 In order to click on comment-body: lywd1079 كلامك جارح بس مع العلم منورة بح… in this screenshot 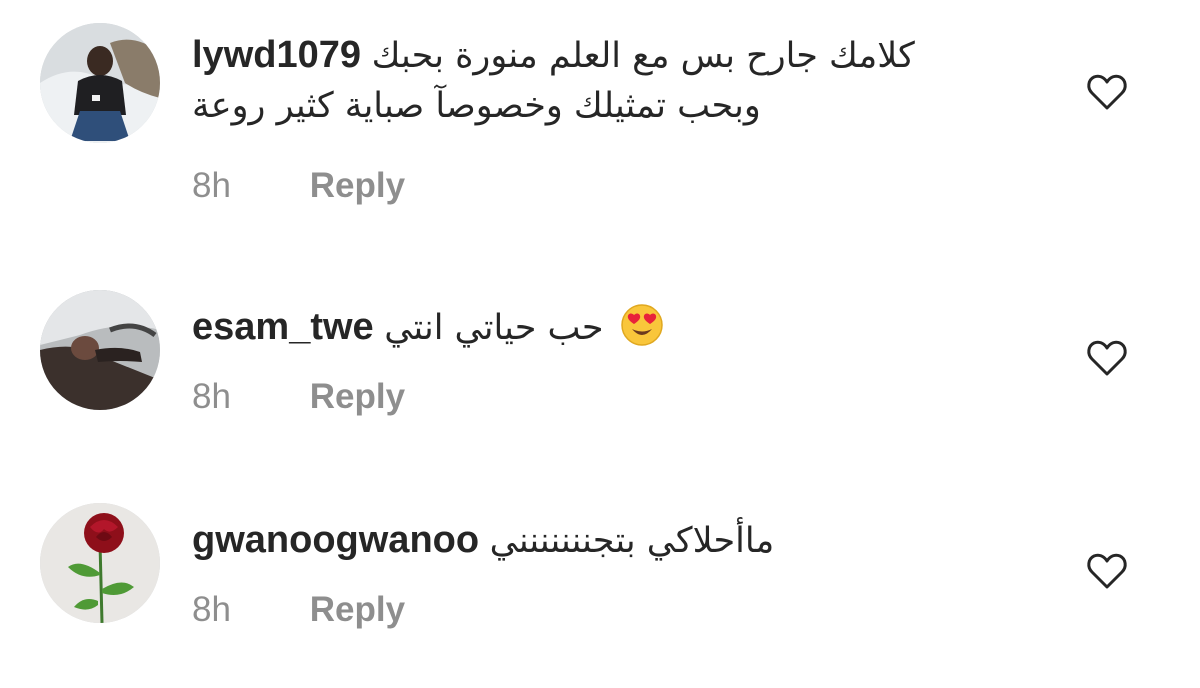, I will do `click(622, 80)`.